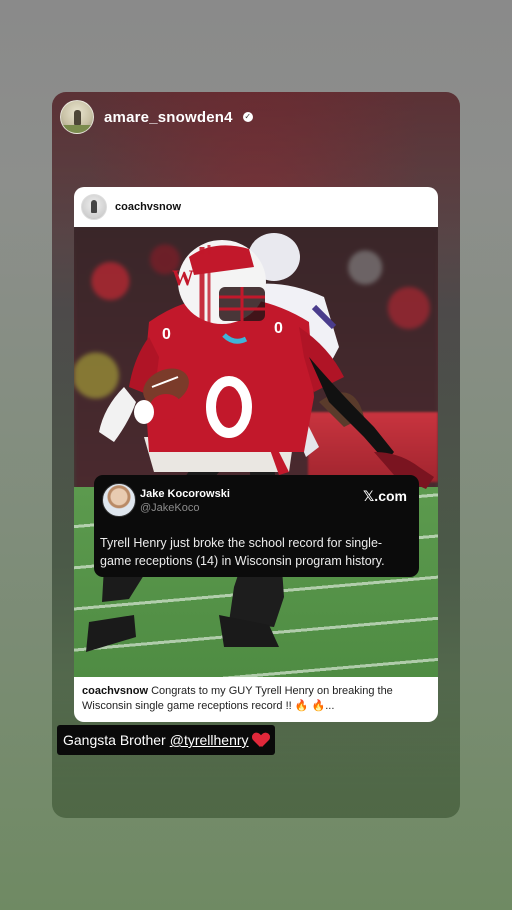  What do you see at coordinates (114, 740) in the screenshot?
I see `sticker-text: Gangsta Brother` at bounding box center [114, 740].